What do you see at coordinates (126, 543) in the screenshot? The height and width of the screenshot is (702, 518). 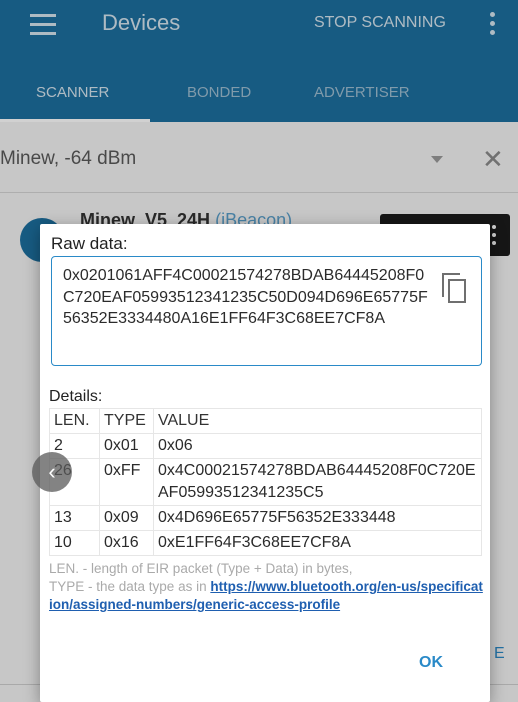 I see `cell-type: 0x16` at bounding box center [126, 543].